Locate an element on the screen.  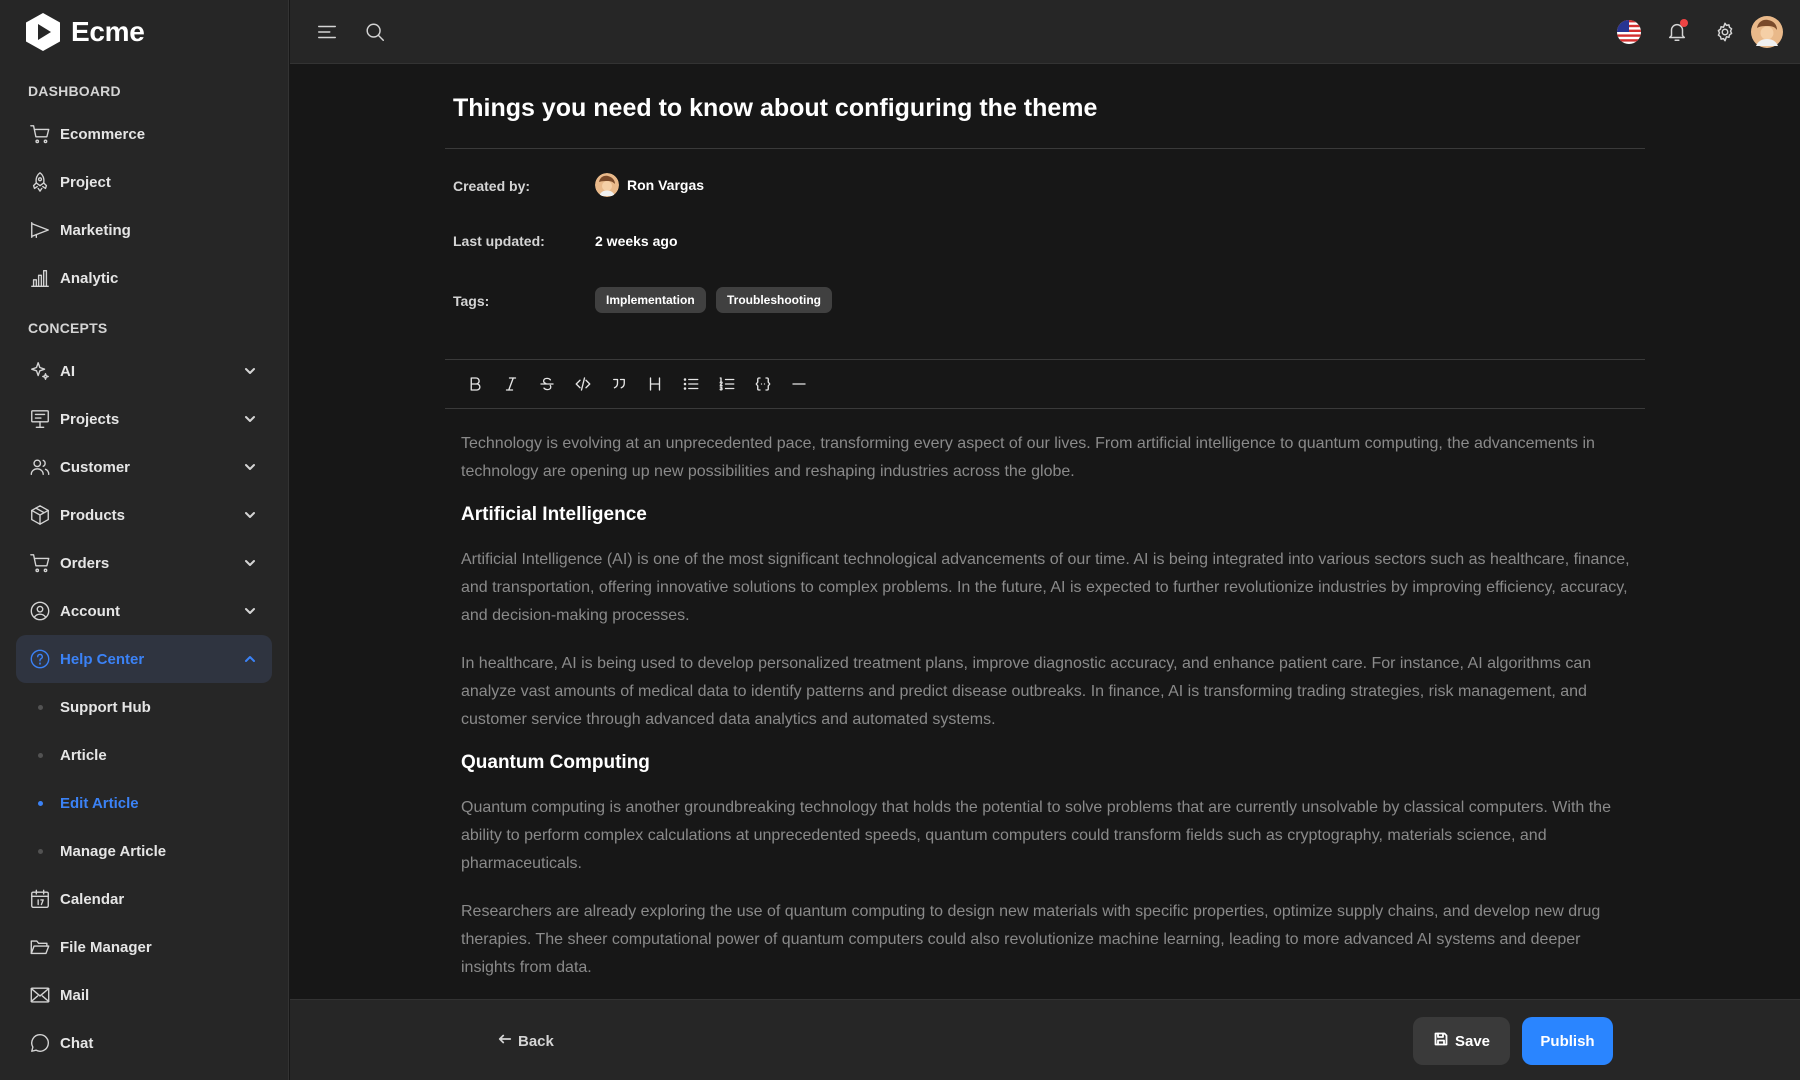
save-button: Save is located at coordinates (1461, 1041).